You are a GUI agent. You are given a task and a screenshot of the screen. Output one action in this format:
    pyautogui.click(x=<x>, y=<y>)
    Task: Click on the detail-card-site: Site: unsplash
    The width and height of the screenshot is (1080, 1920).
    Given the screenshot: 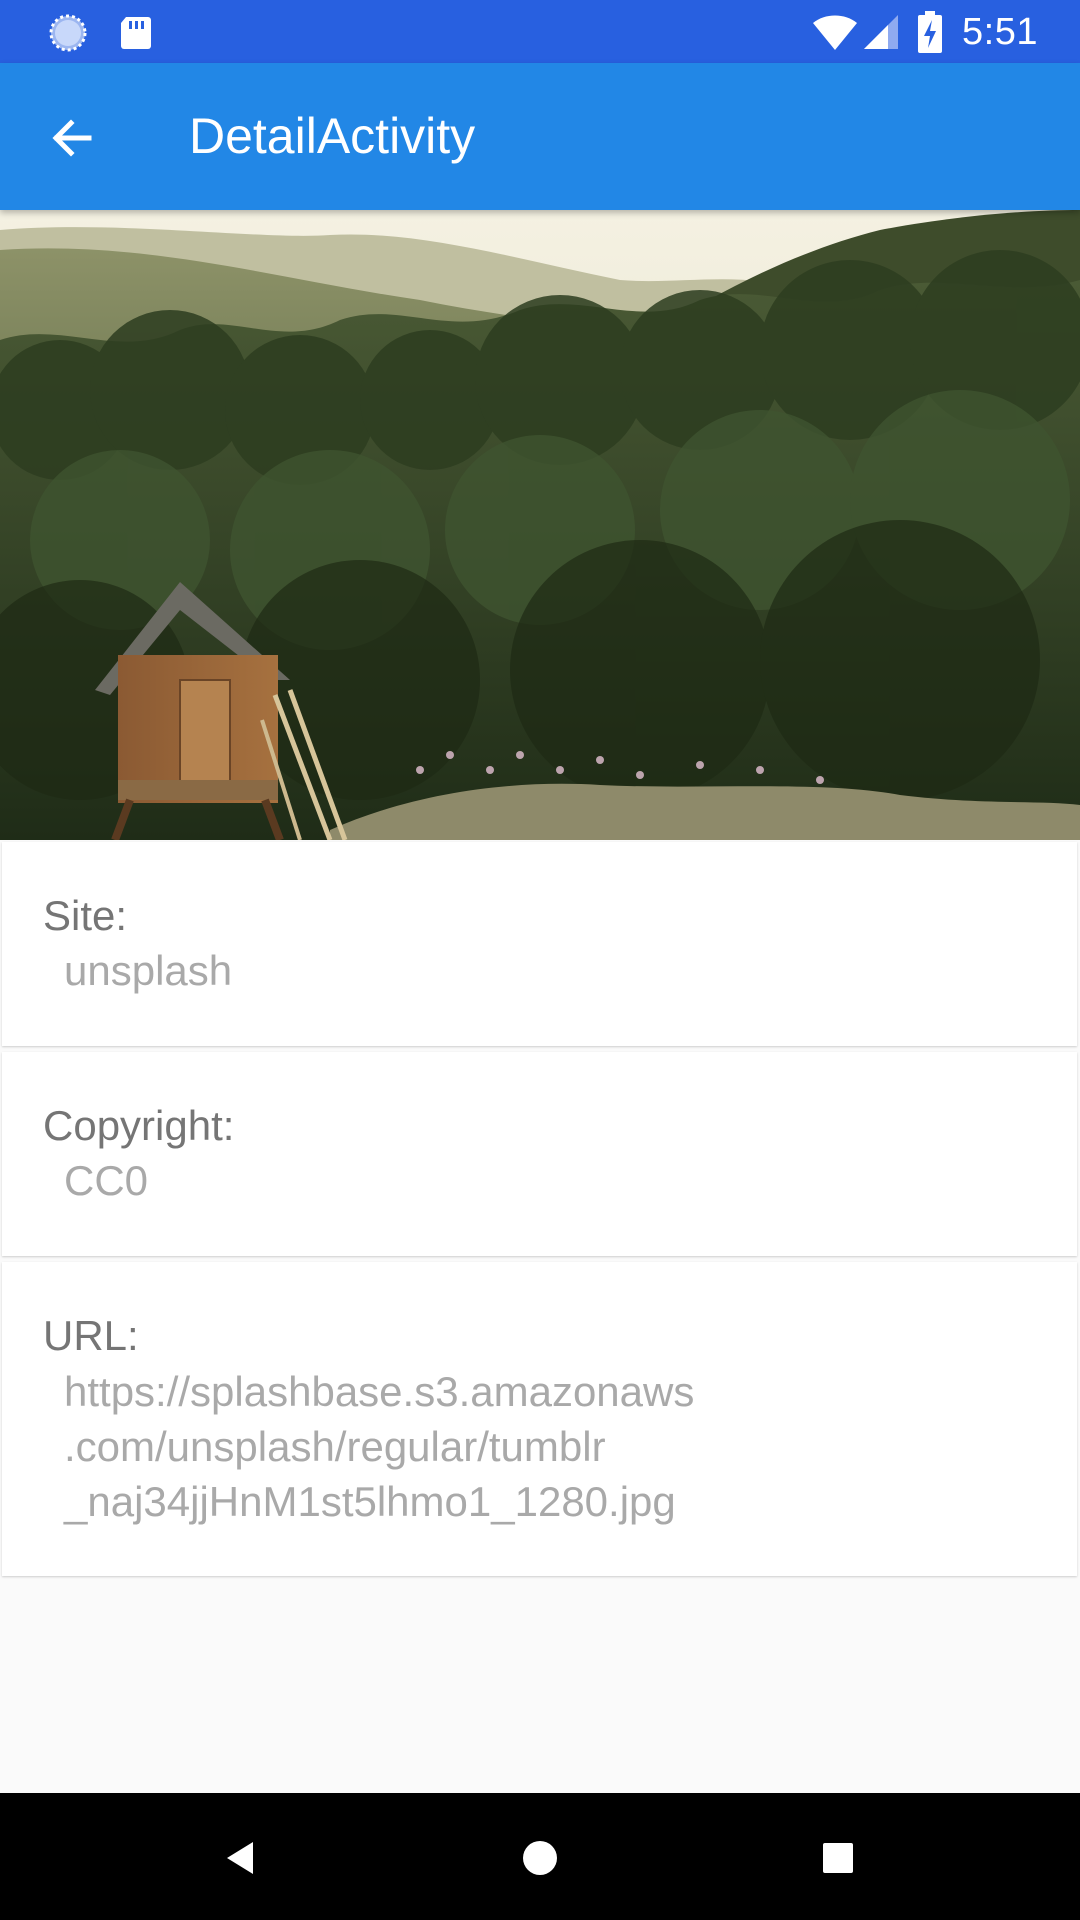 What is the action you would take?
    pyautogui.click(x=539, y=944)
    